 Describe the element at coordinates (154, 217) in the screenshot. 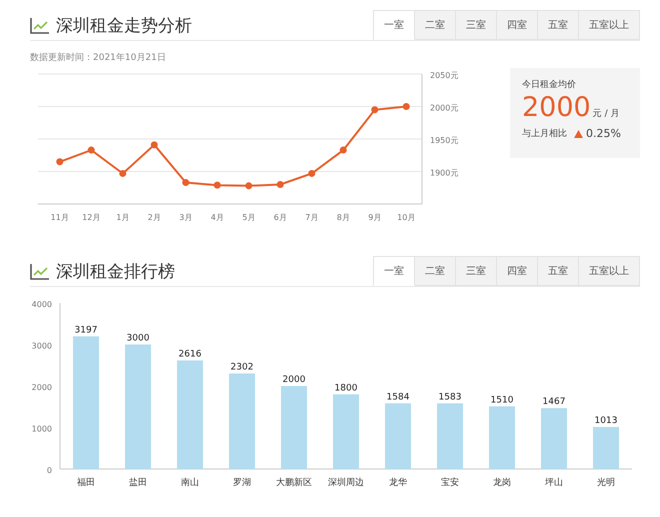

I see `x-axis-label: 2月` at that location.